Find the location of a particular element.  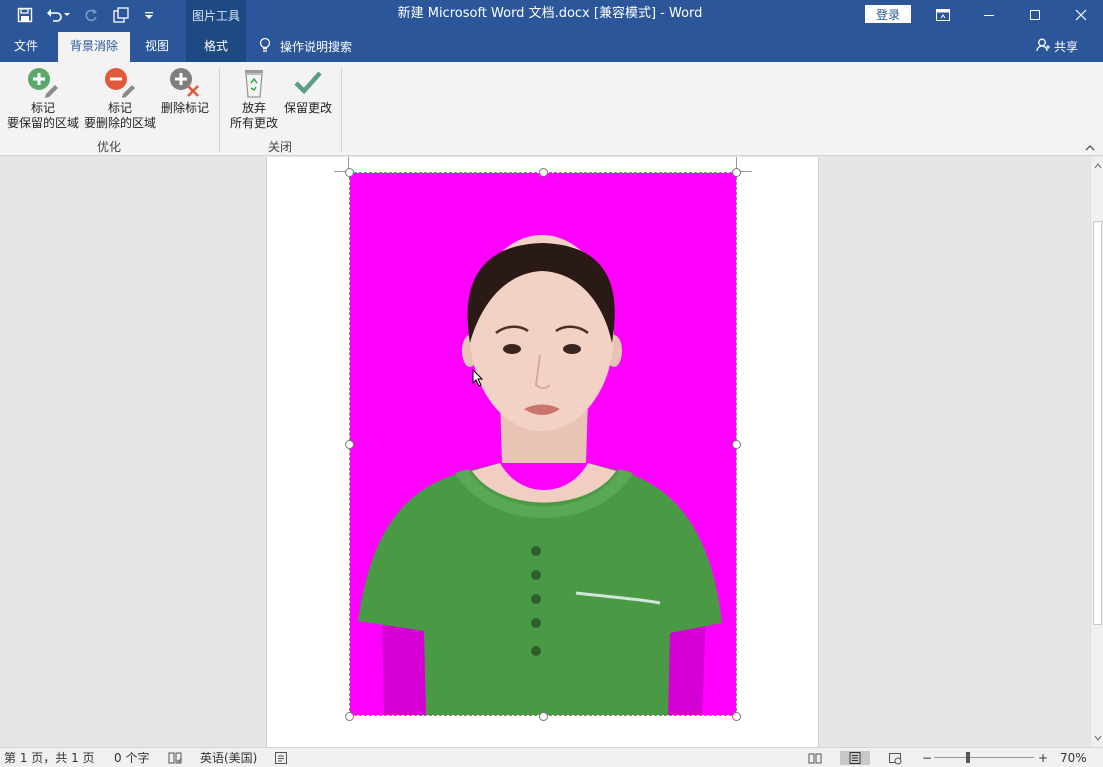

window-title: 新建 Microsoft Word 文档.docx [兼容模式] - Word is located at coordinates (550, 13).